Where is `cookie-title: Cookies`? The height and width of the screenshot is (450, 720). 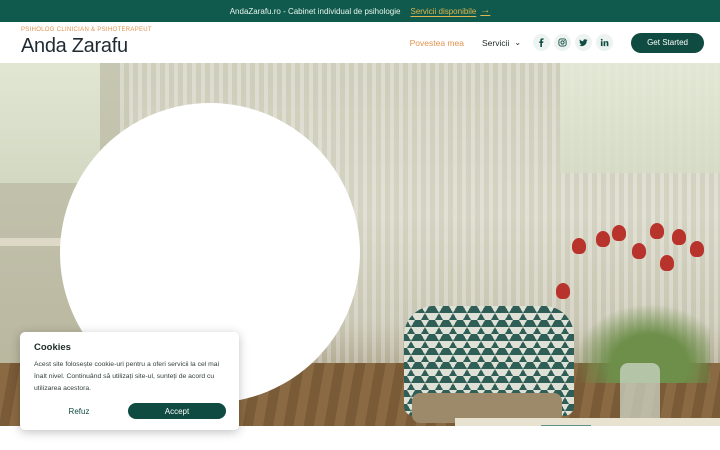
cookie-title: Cookies is located at coordinates (52, 347).